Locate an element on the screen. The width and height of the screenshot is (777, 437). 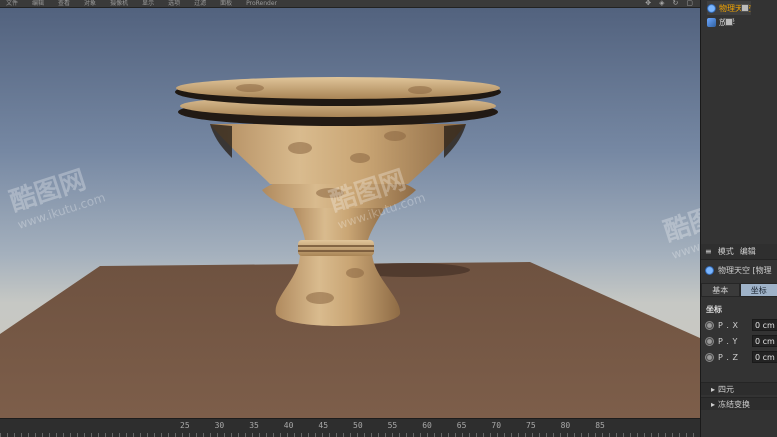
hamburger-icon: ≡ is located at coordinates (708, 251).